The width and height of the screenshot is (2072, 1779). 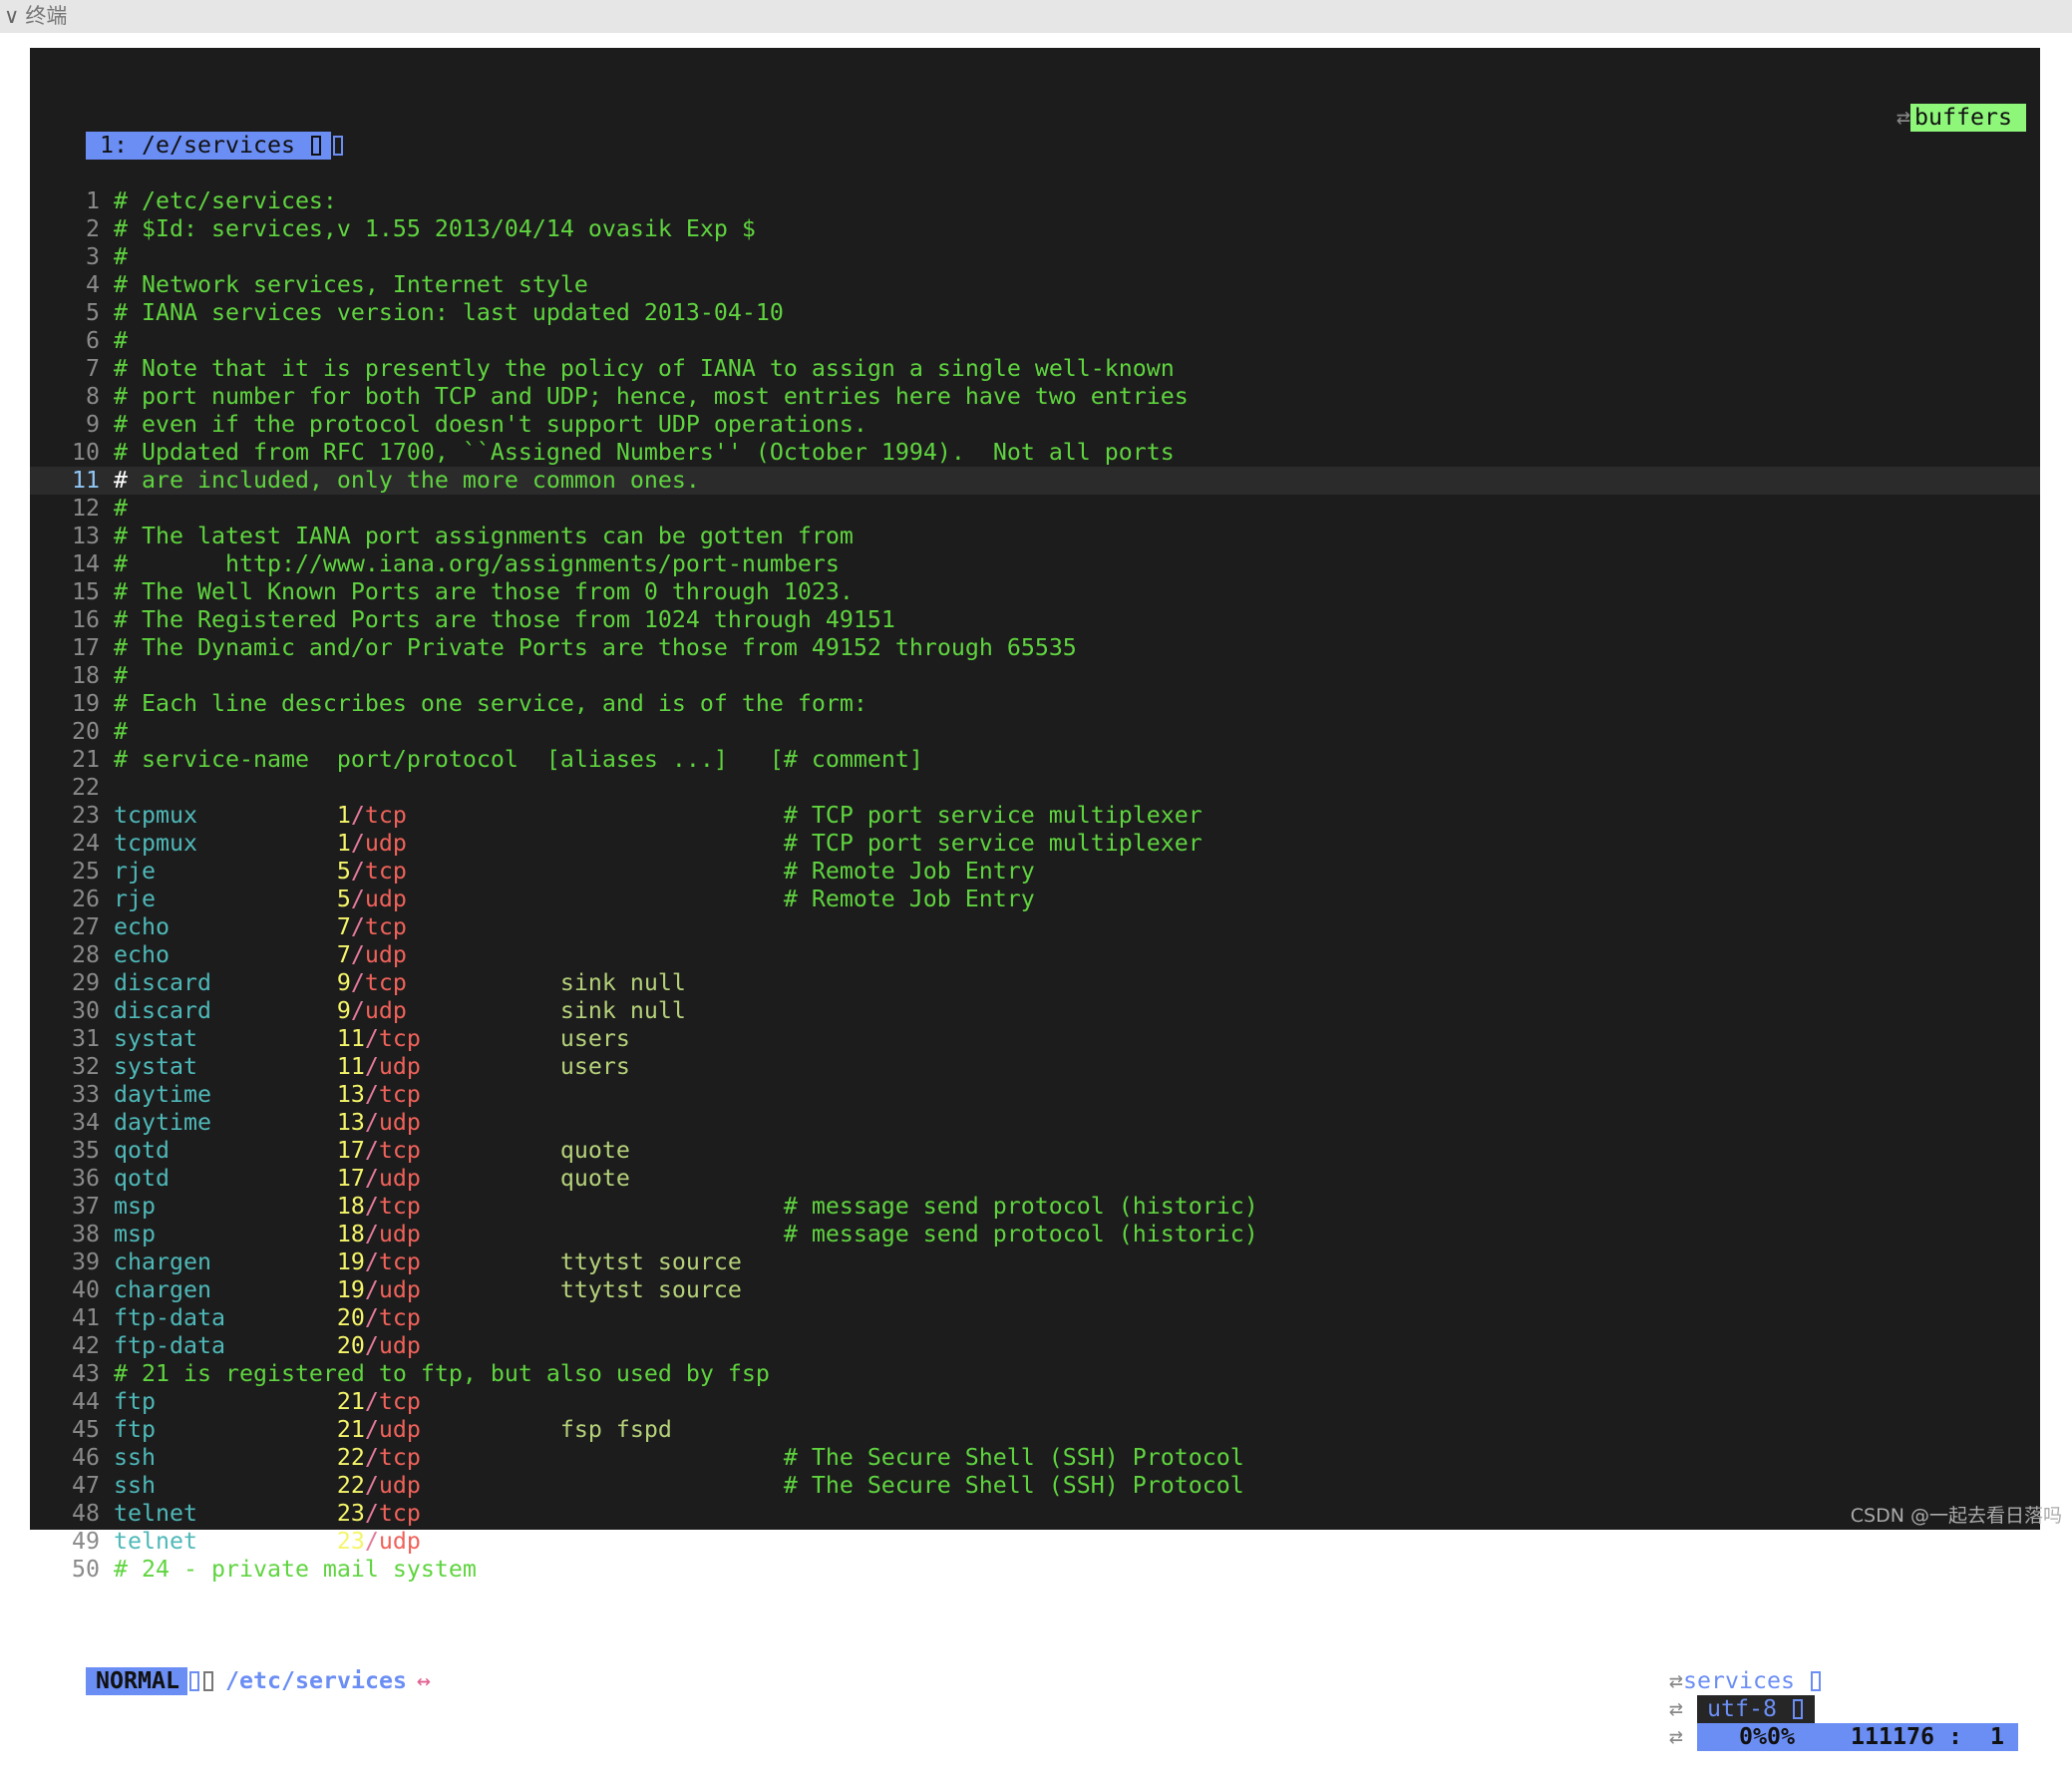 I want to click on editor-line: 45 ftp 21/udp fsp fspd, so click(x=1035, y=1430).